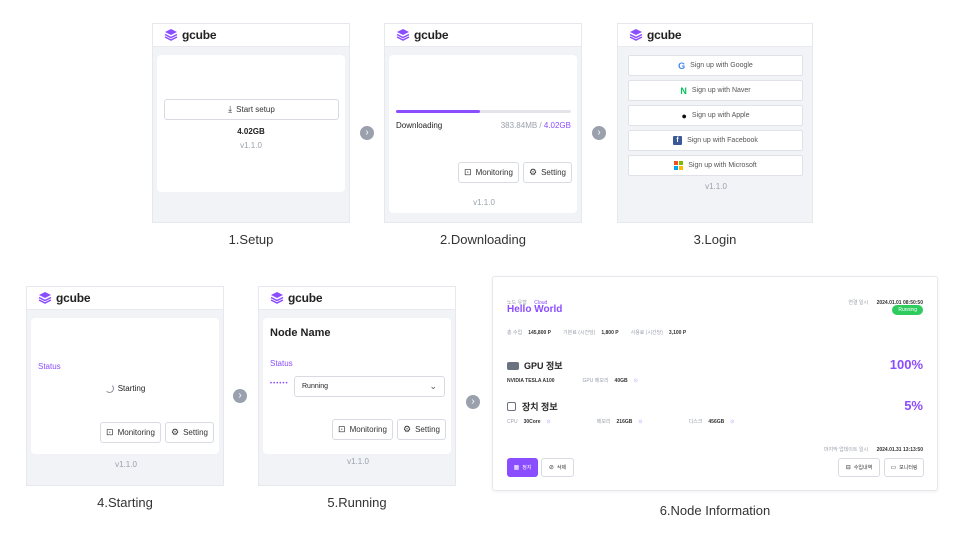  Describe the element at coordinates (513, 365) in the screenshot. I see `gpu-card-icon` at that location.